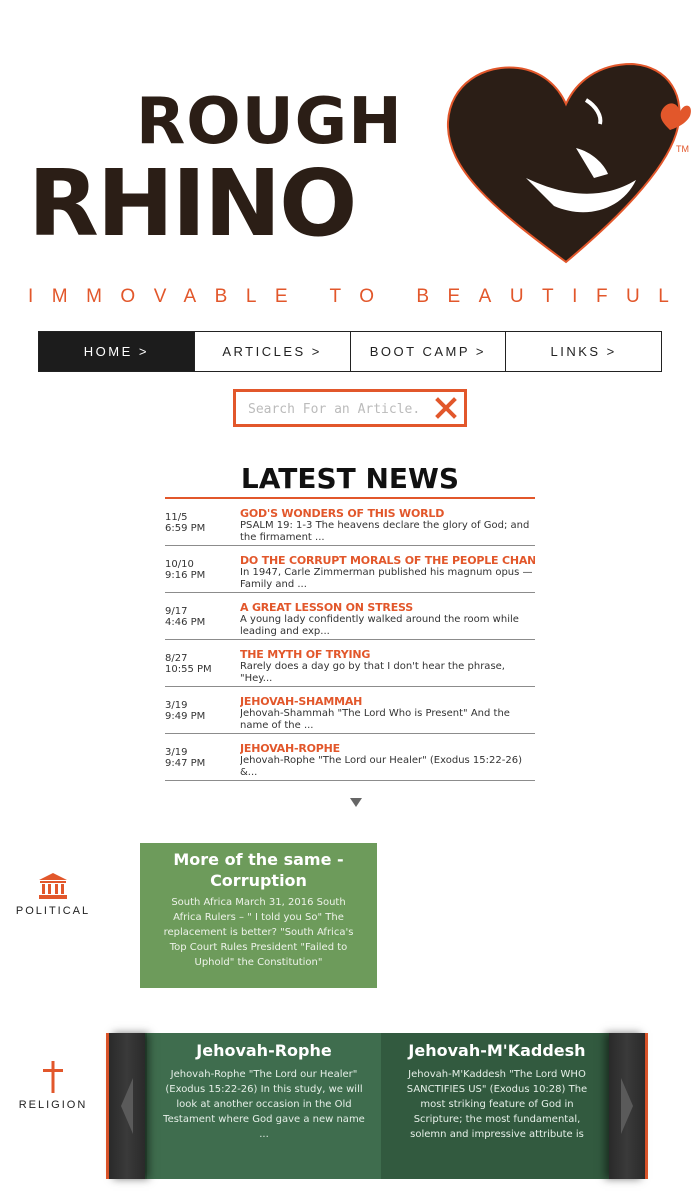 The height and width of the screenshot is (1200, 700). I want to click on category-label: POLITICAL, so click(53, 911).